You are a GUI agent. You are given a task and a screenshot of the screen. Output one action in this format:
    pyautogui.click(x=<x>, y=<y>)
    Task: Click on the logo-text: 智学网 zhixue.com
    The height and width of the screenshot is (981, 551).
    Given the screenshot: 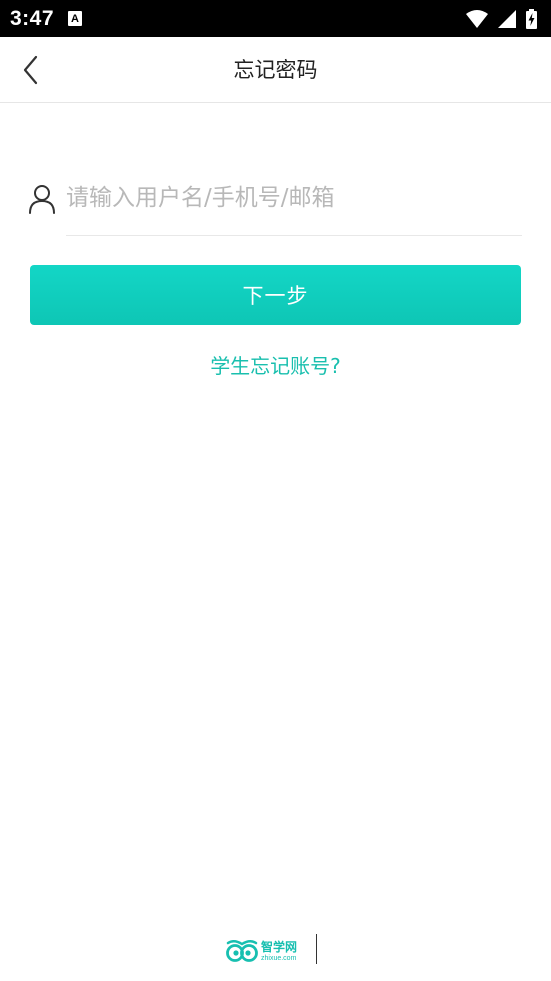 What is the action you would take?
    pyautogui.click(x=279, y=951)
    